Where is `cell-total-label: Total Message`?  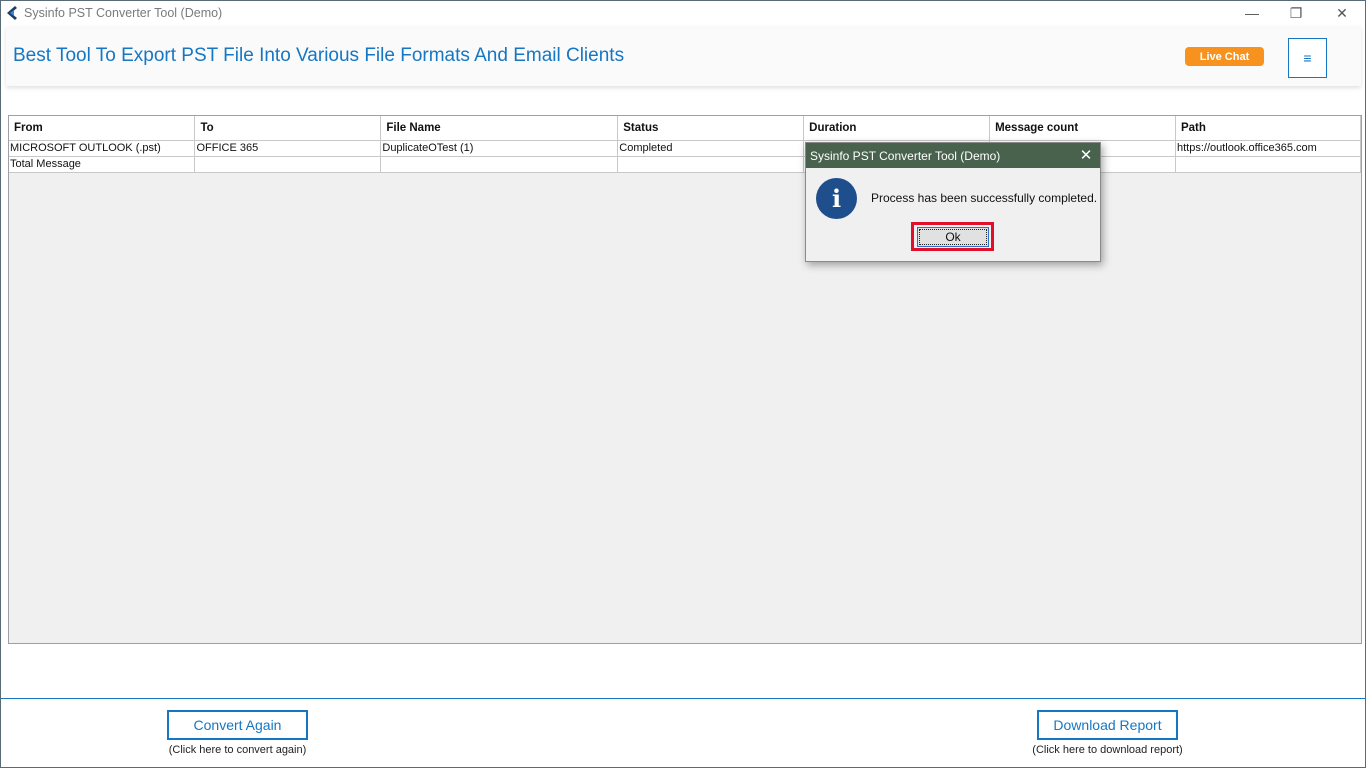 cell-total-label: Total Message is located at coordinates (102, 164).